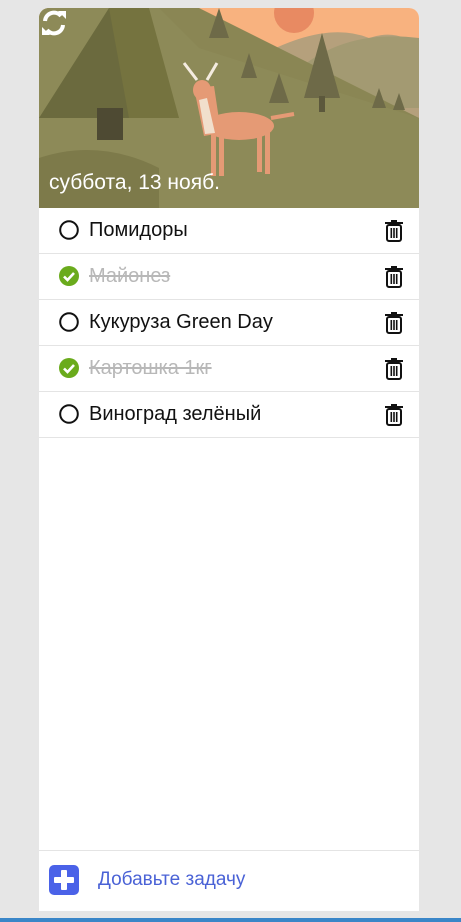  I want to click on refresh-icon, so click(54, 23).